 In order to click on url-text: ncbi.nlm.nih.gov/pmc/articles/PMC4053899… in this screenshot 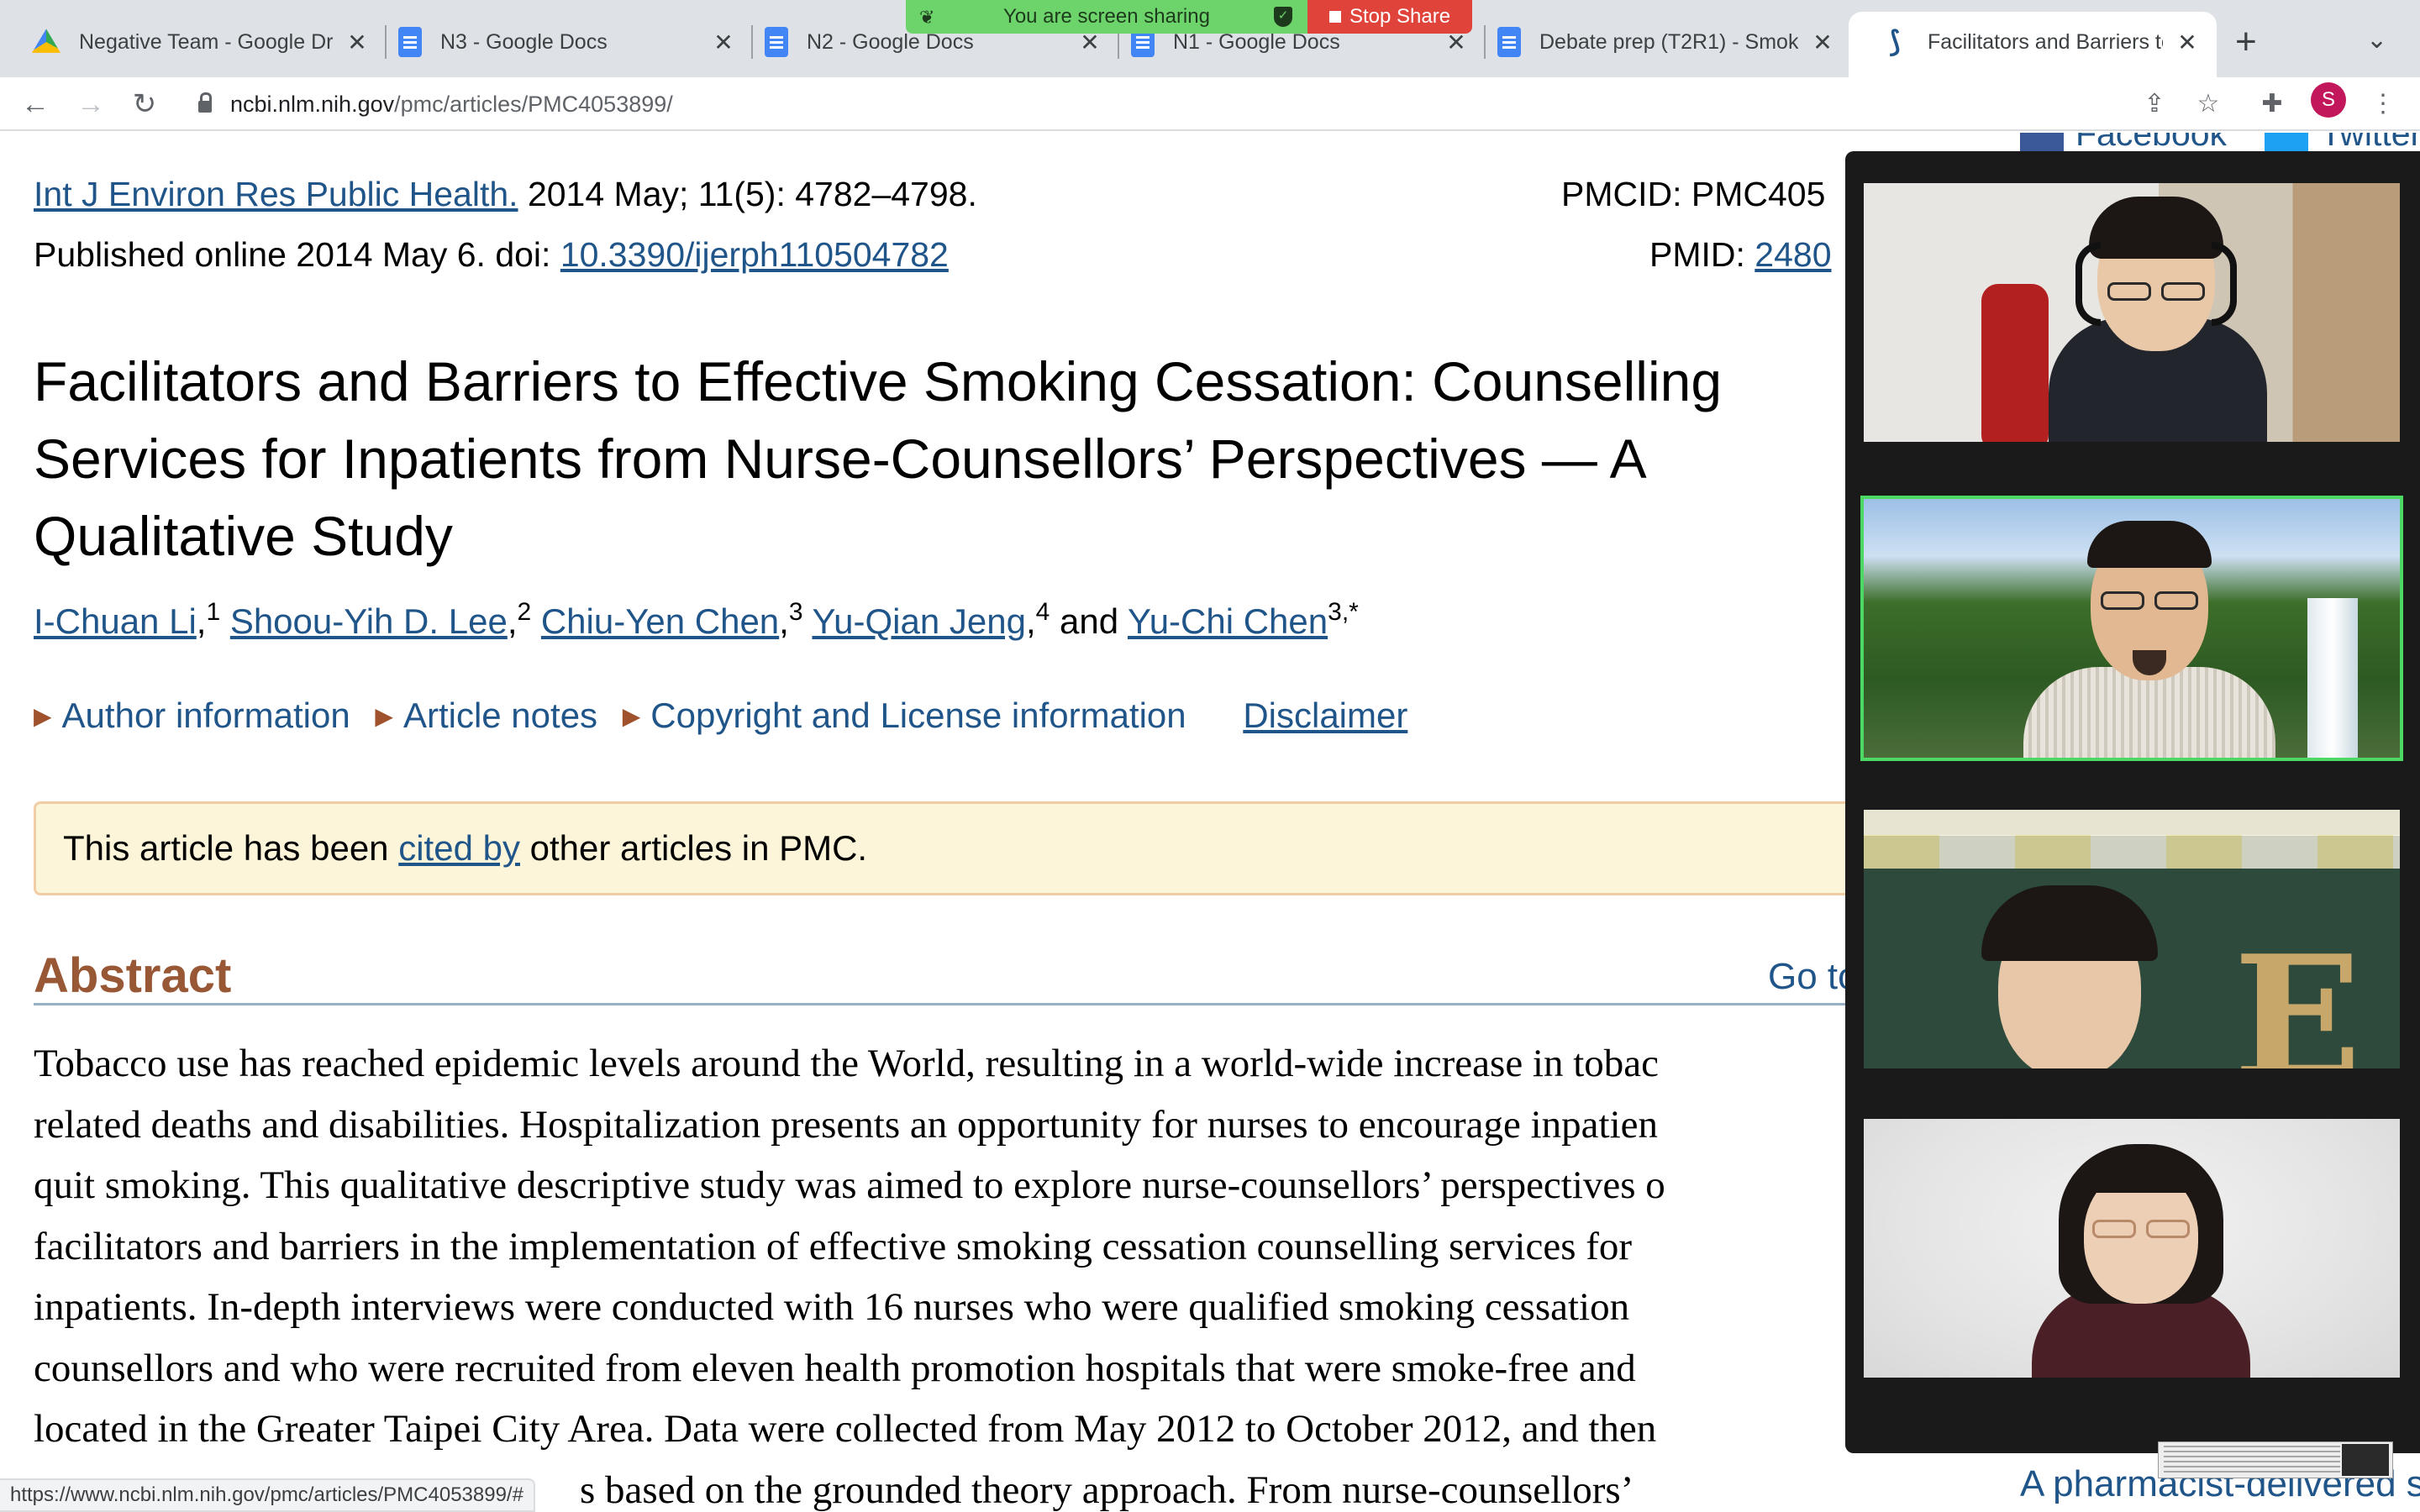, I will do `click(451, 105)`.